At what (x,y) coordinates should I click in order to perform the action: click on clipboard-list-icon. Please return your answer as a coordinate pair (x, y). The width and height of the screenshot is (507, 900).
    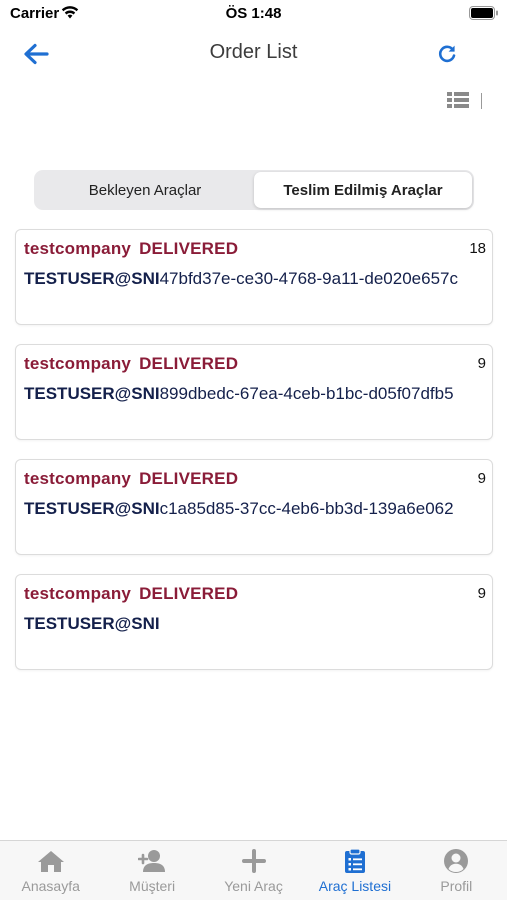
    Looking at the image, I should click on (354, 860).